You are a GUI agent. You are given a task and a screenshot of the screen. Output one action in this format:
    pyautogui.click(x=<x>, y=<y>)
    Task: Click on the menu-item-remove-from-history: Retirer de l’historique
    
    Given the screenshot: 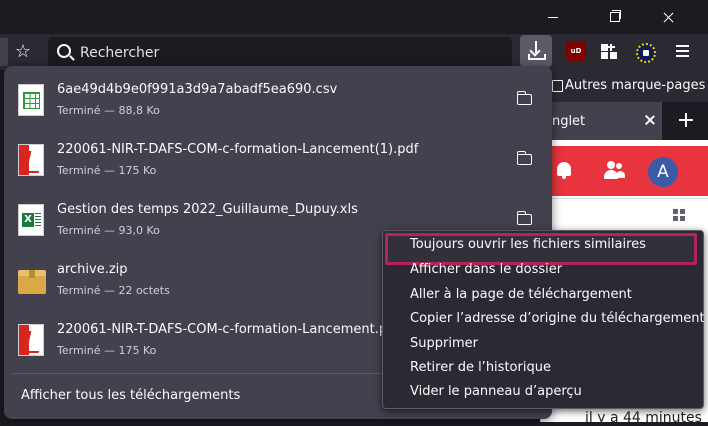 What is the action you would take?
    pyautogui.click(x=480, y=367)
    